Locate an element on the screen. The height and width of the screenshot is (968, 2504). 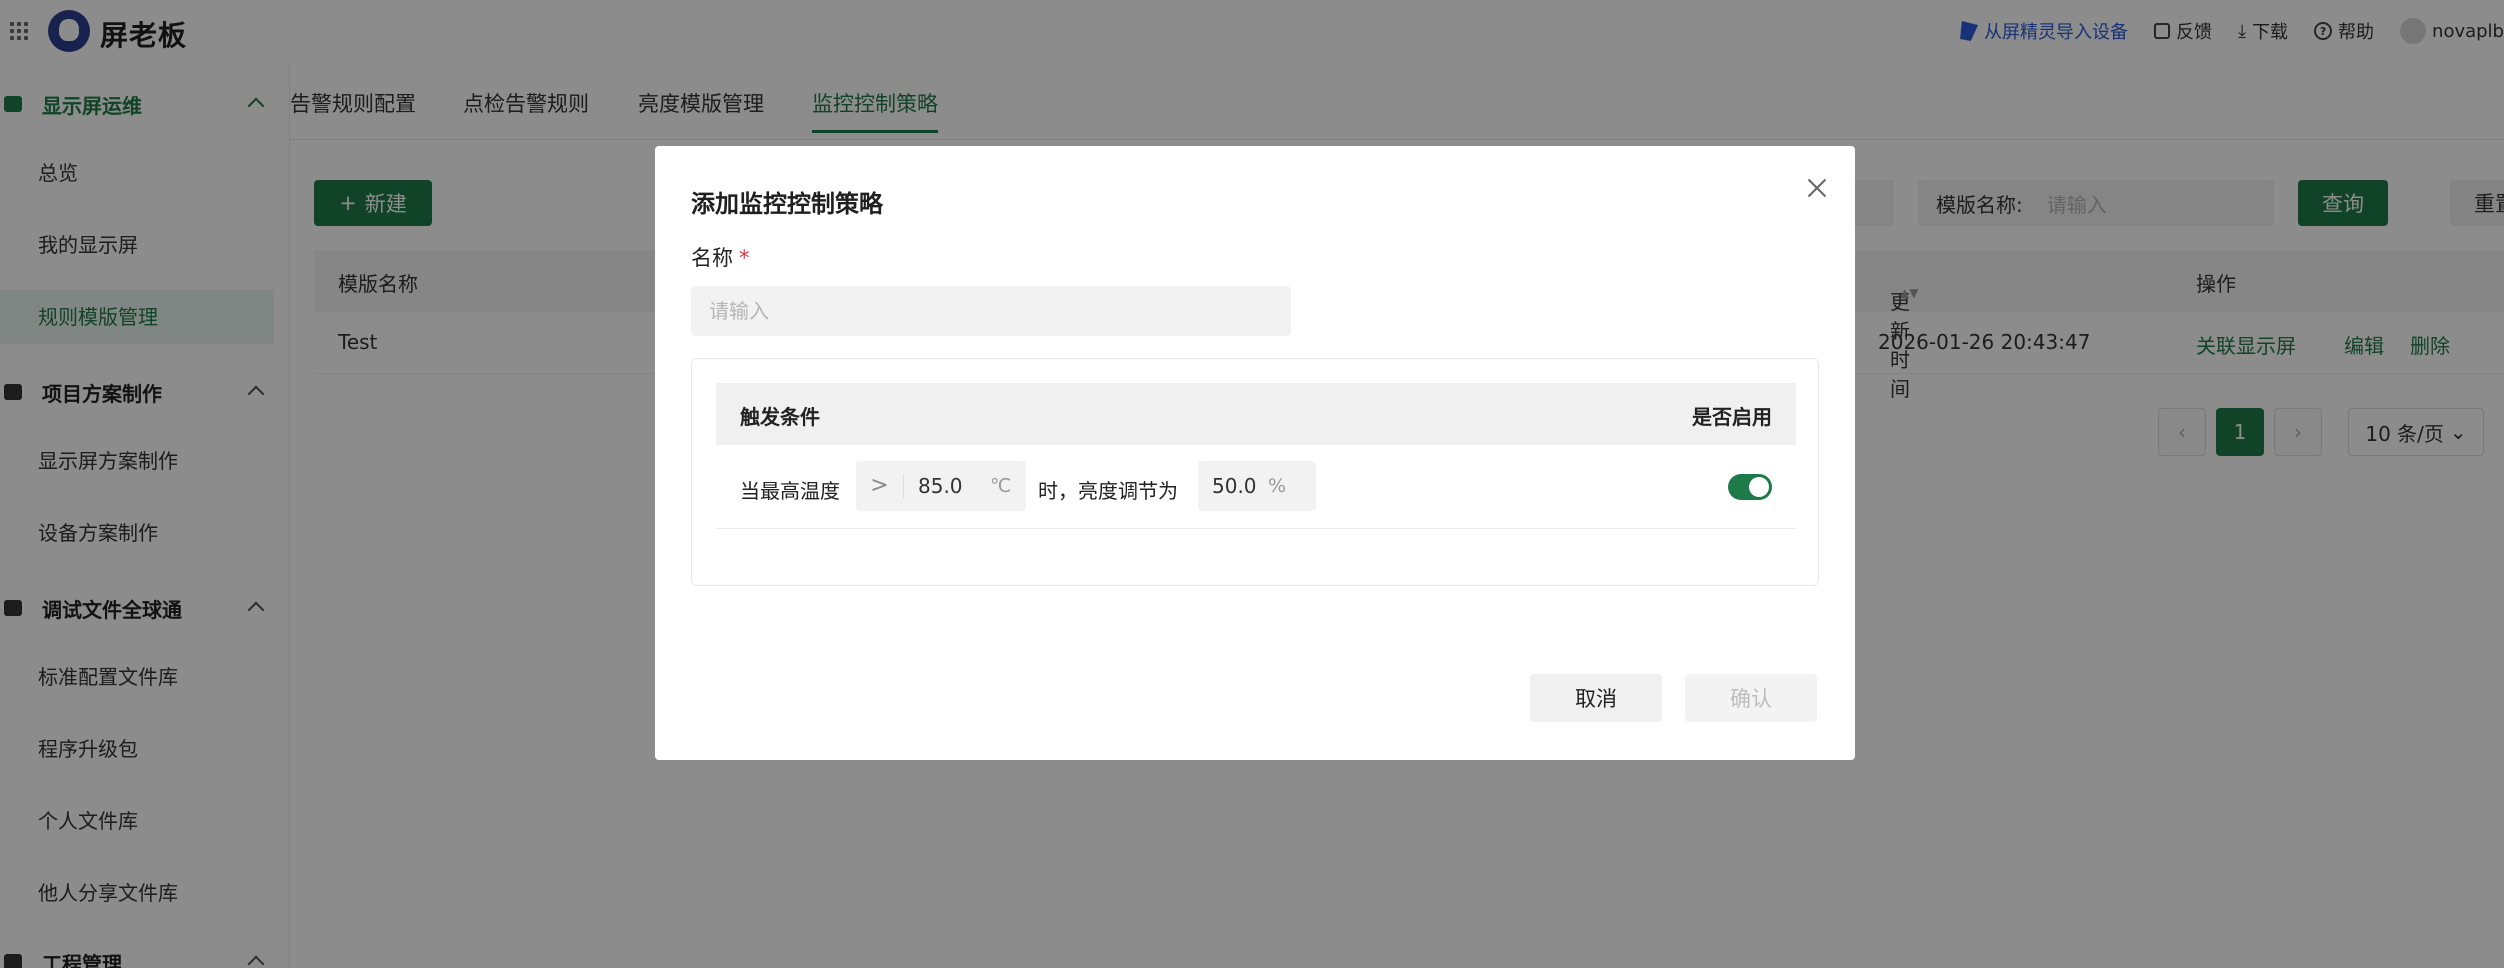
header-trigger-condition: 触发条件 is located at coordinates (780, 417).